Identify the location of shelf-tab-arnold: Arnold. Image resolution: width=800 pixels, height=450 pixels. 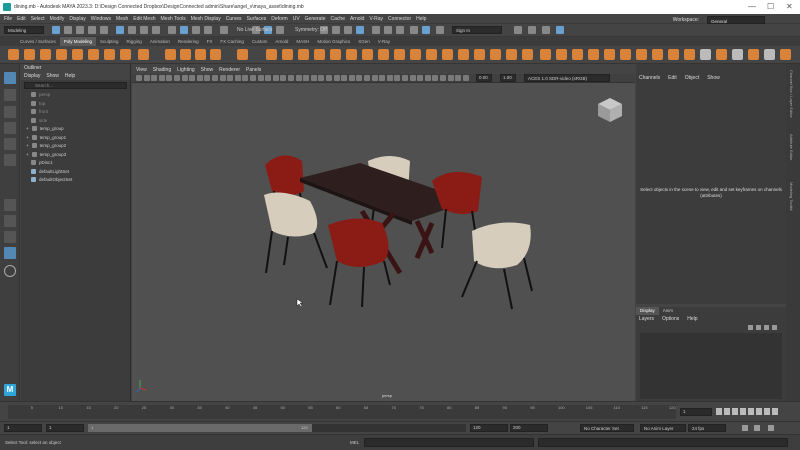
(281, 41).